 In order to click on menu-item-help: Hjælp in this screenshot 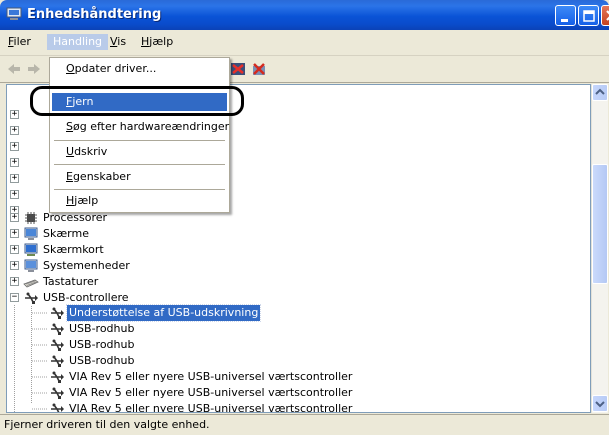, I will do `click(139, 201)`.